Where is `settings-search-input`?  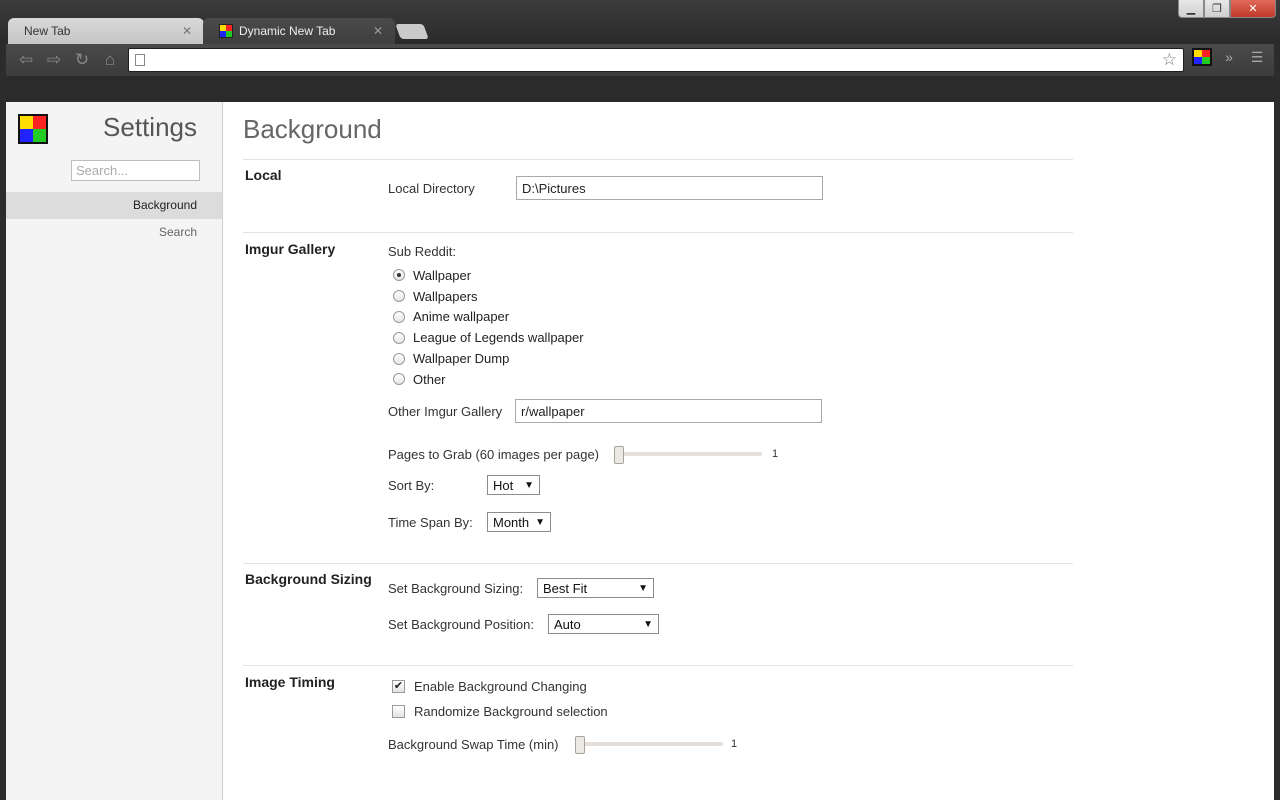
settings-search-input is located at coordinates (135, 170).